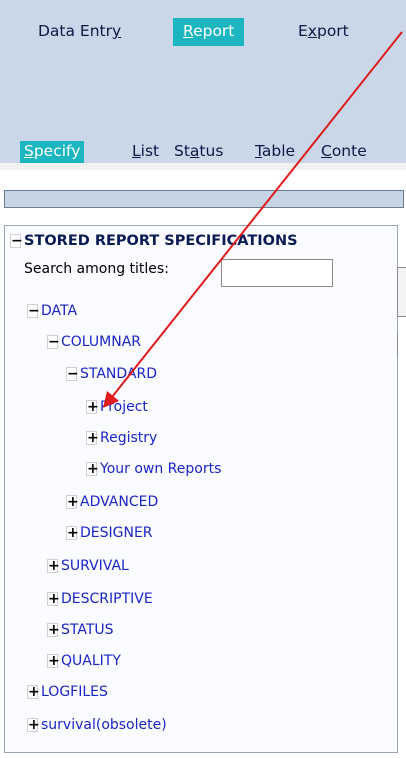 Image resolution: width=406 pixels, height=758 pixels. What do you see at coordinates (332, 31) in the screenshot?
I see `tab-export-label-rest: port` at bounding box center [332, 31].